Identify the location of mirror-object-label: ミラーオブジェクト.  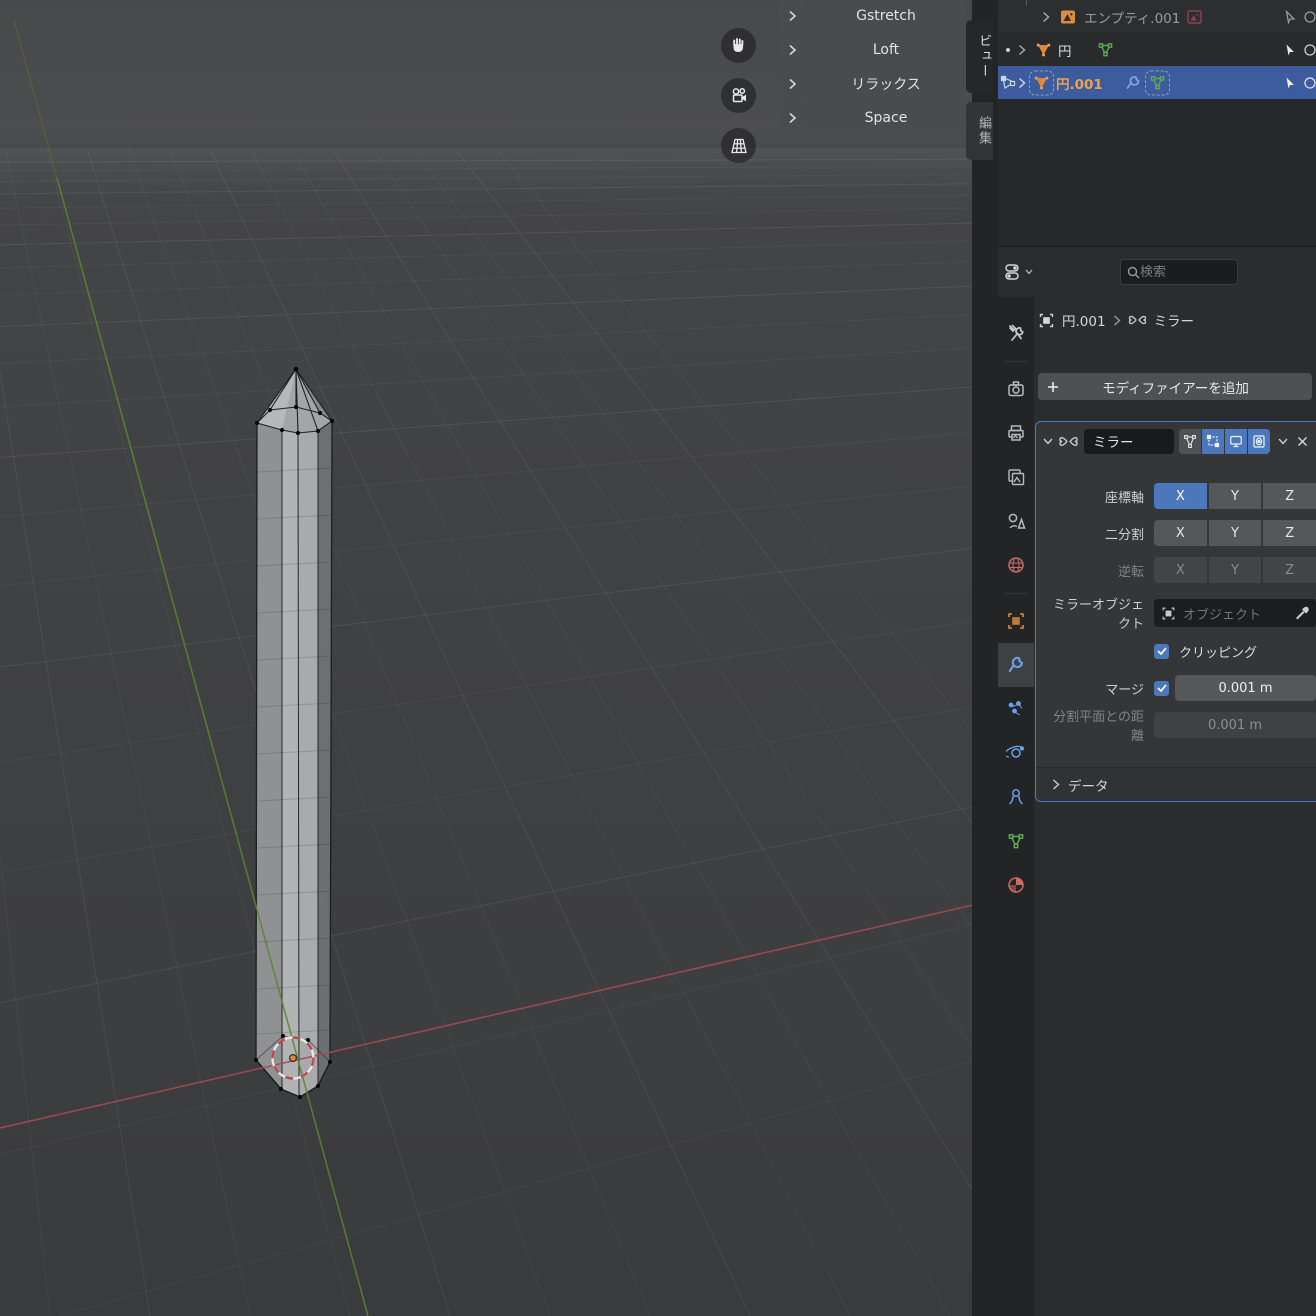
(1098, 615).